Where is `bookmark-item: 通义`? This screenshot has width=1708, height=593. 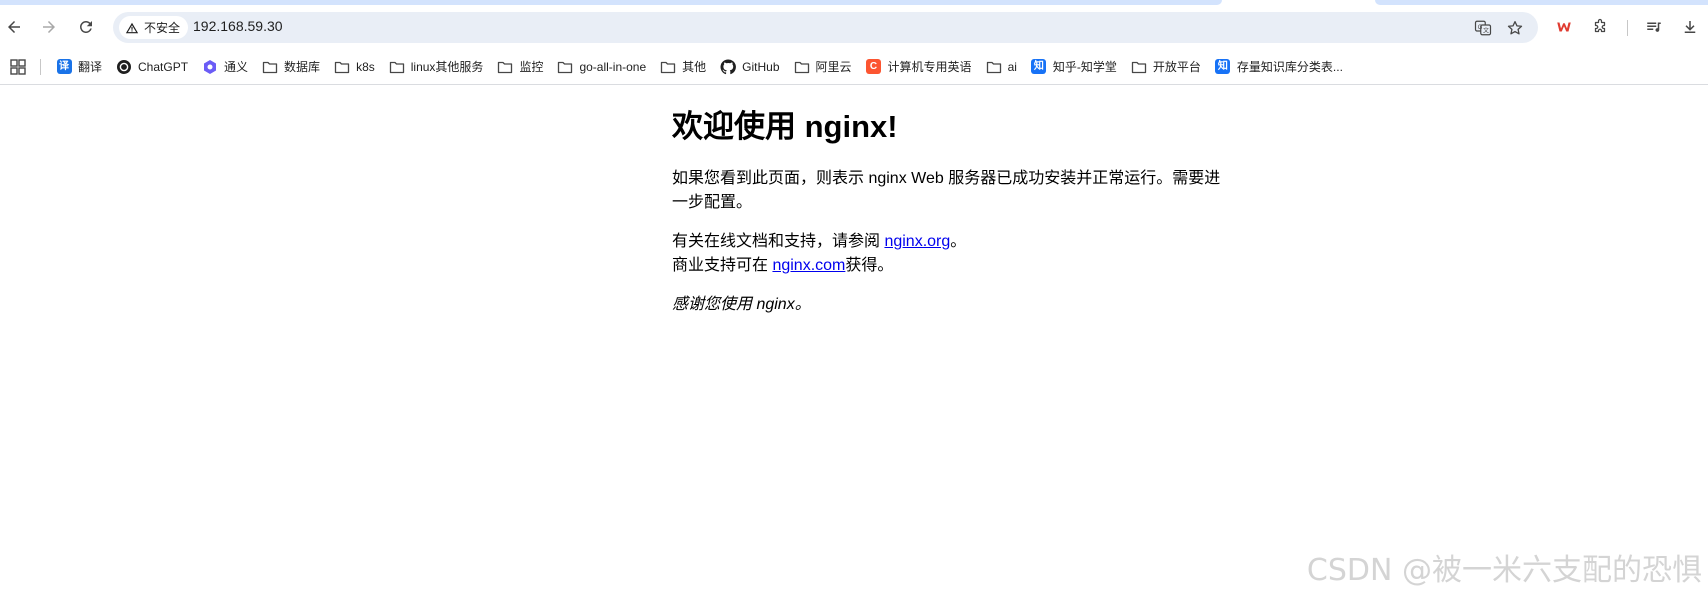 bookmark-item: 通义 is located at coordinates (225, 67).